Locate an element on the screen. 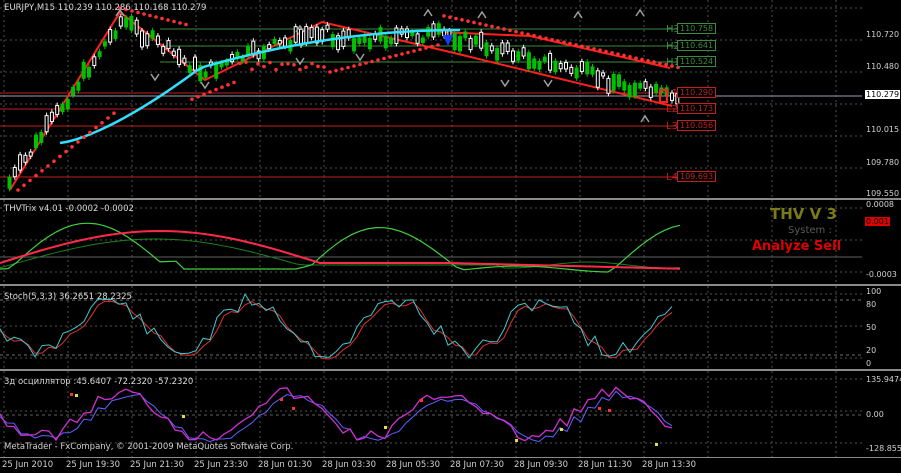 This screenshot has height=473, width=901. stoch-tick: 50 is located at coordinates (871, 327).